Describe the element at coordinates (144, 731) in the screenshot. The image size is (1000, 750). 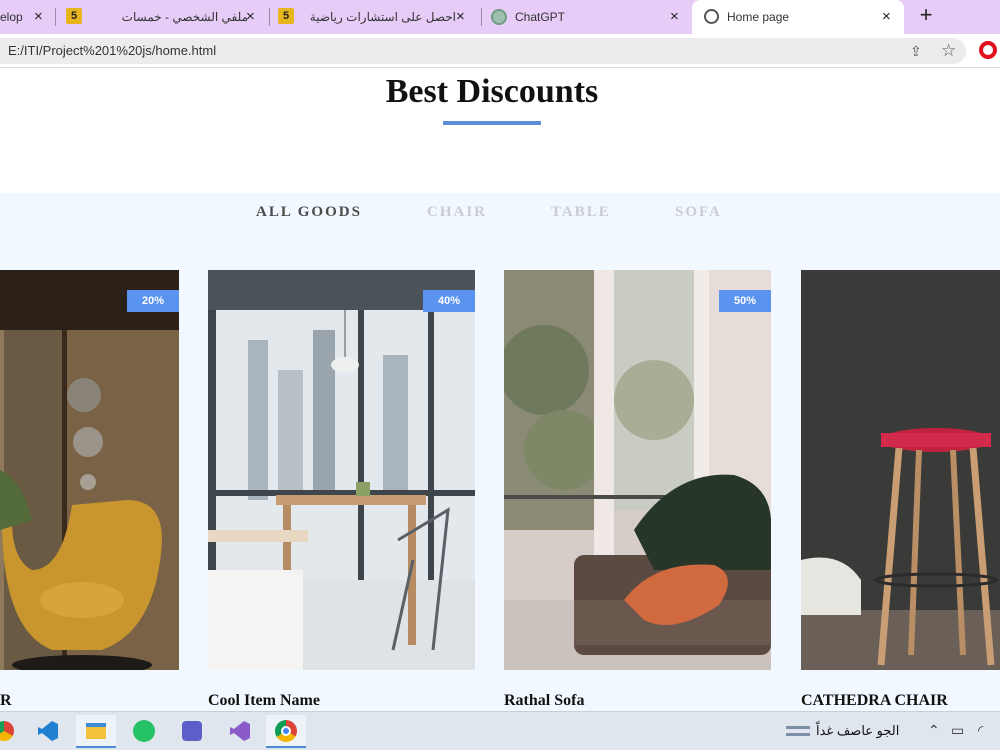
I see `whatsapp-taskbar-icon` at that location.